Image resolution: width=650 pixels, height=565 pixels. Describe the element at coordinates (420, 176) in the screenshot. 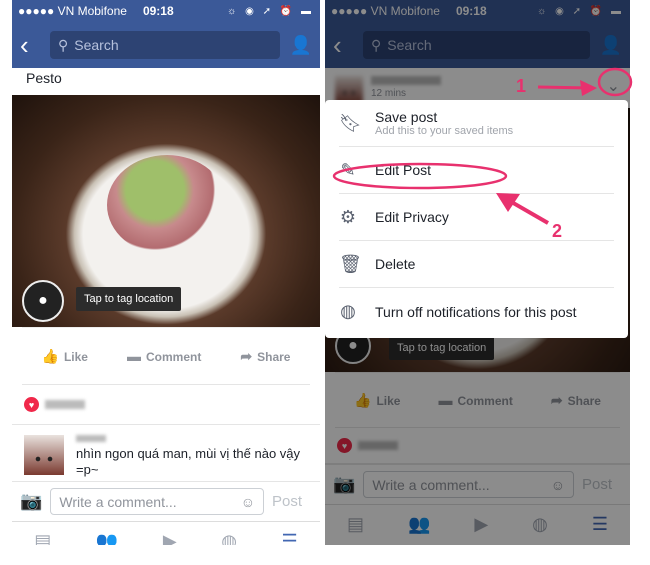

I see `highlight-ellipse-edit-post` at that location.